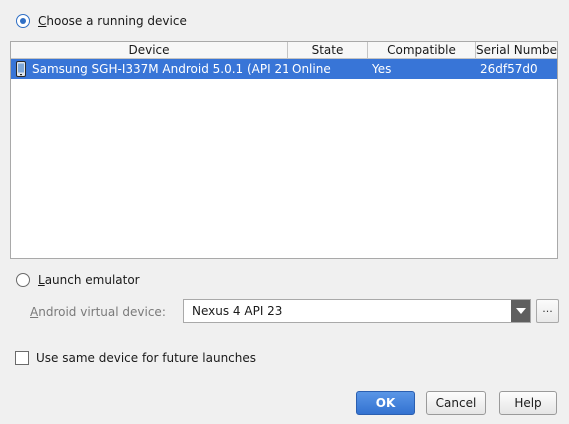 The image size is (569, 424). I want to click on chevron-down-icon, so click(520, 311).